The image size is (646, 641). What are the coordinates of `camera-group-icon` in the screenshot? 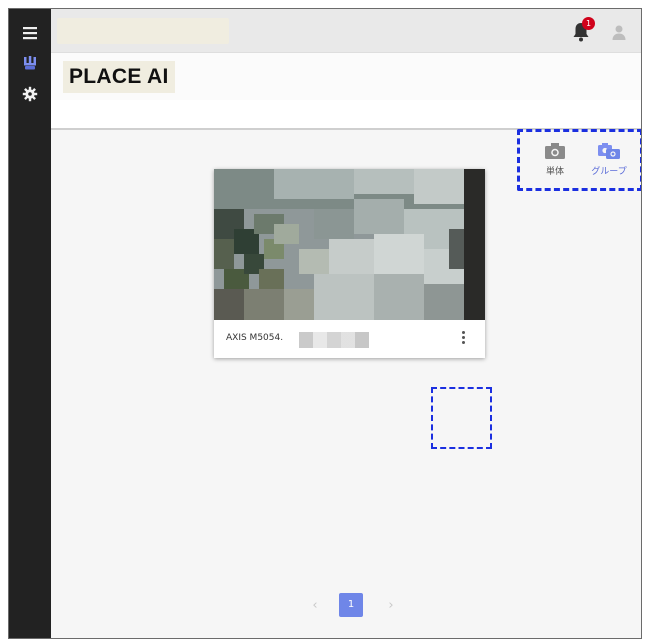 It's located at (609, 151).